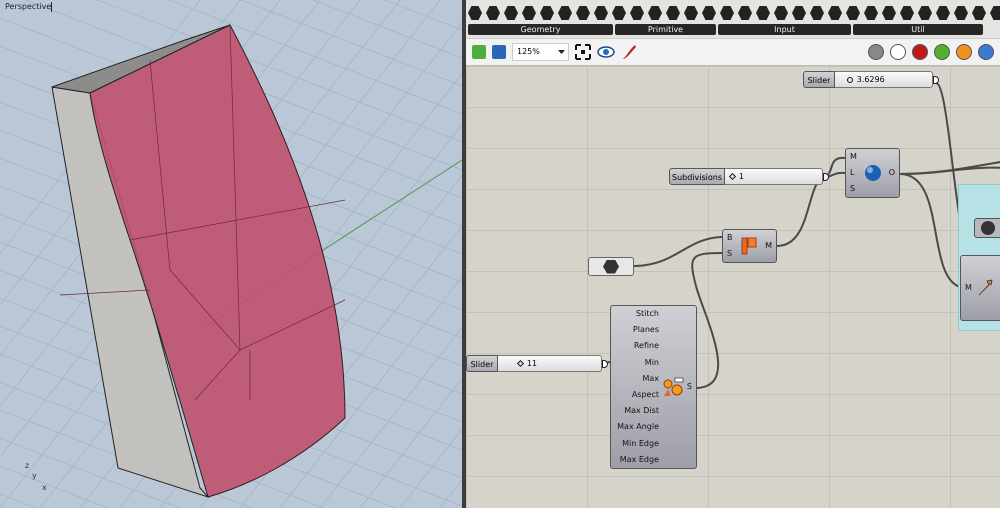 The height and width of the screenshot is (508, 1000). Describe the element at coordinates (641, 411) in the screenshot. I see `input-label: Max Dist` at that location.